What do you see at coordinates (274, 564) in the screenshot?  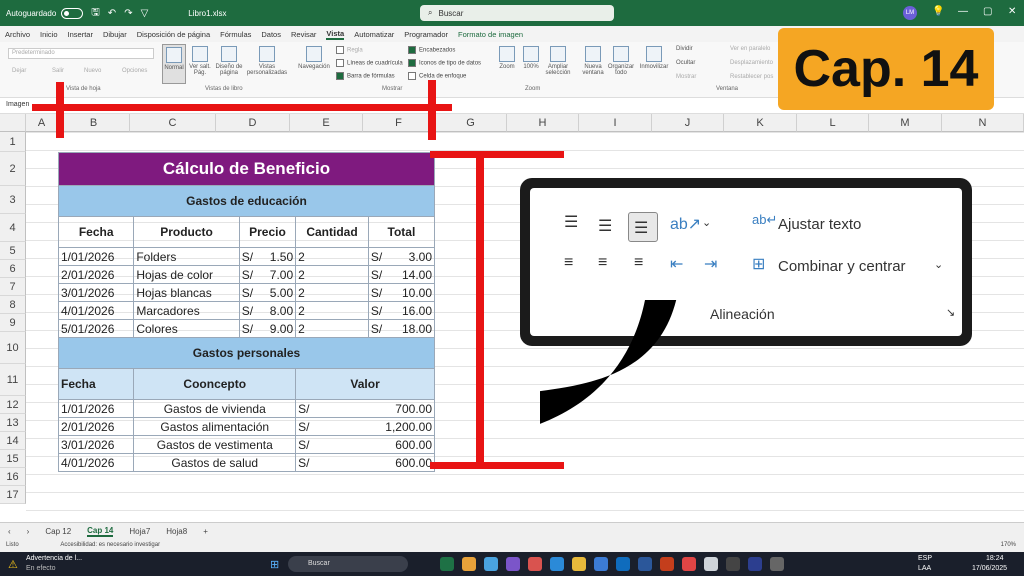 I see `windows-start-icon: ⊞` at bounding box center [274, 564].